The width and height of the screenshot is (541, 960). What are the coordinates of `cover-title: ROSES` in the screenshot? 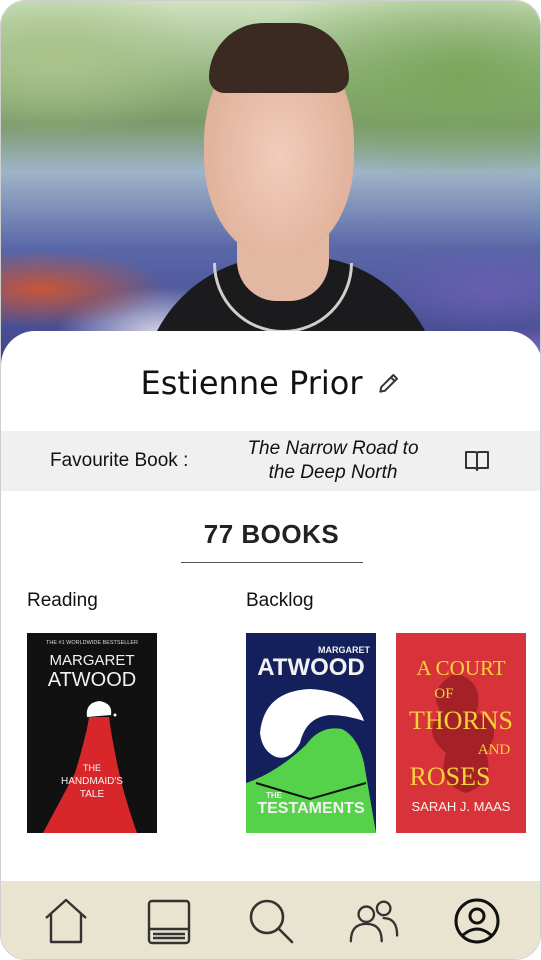 It's located at (450, 776).